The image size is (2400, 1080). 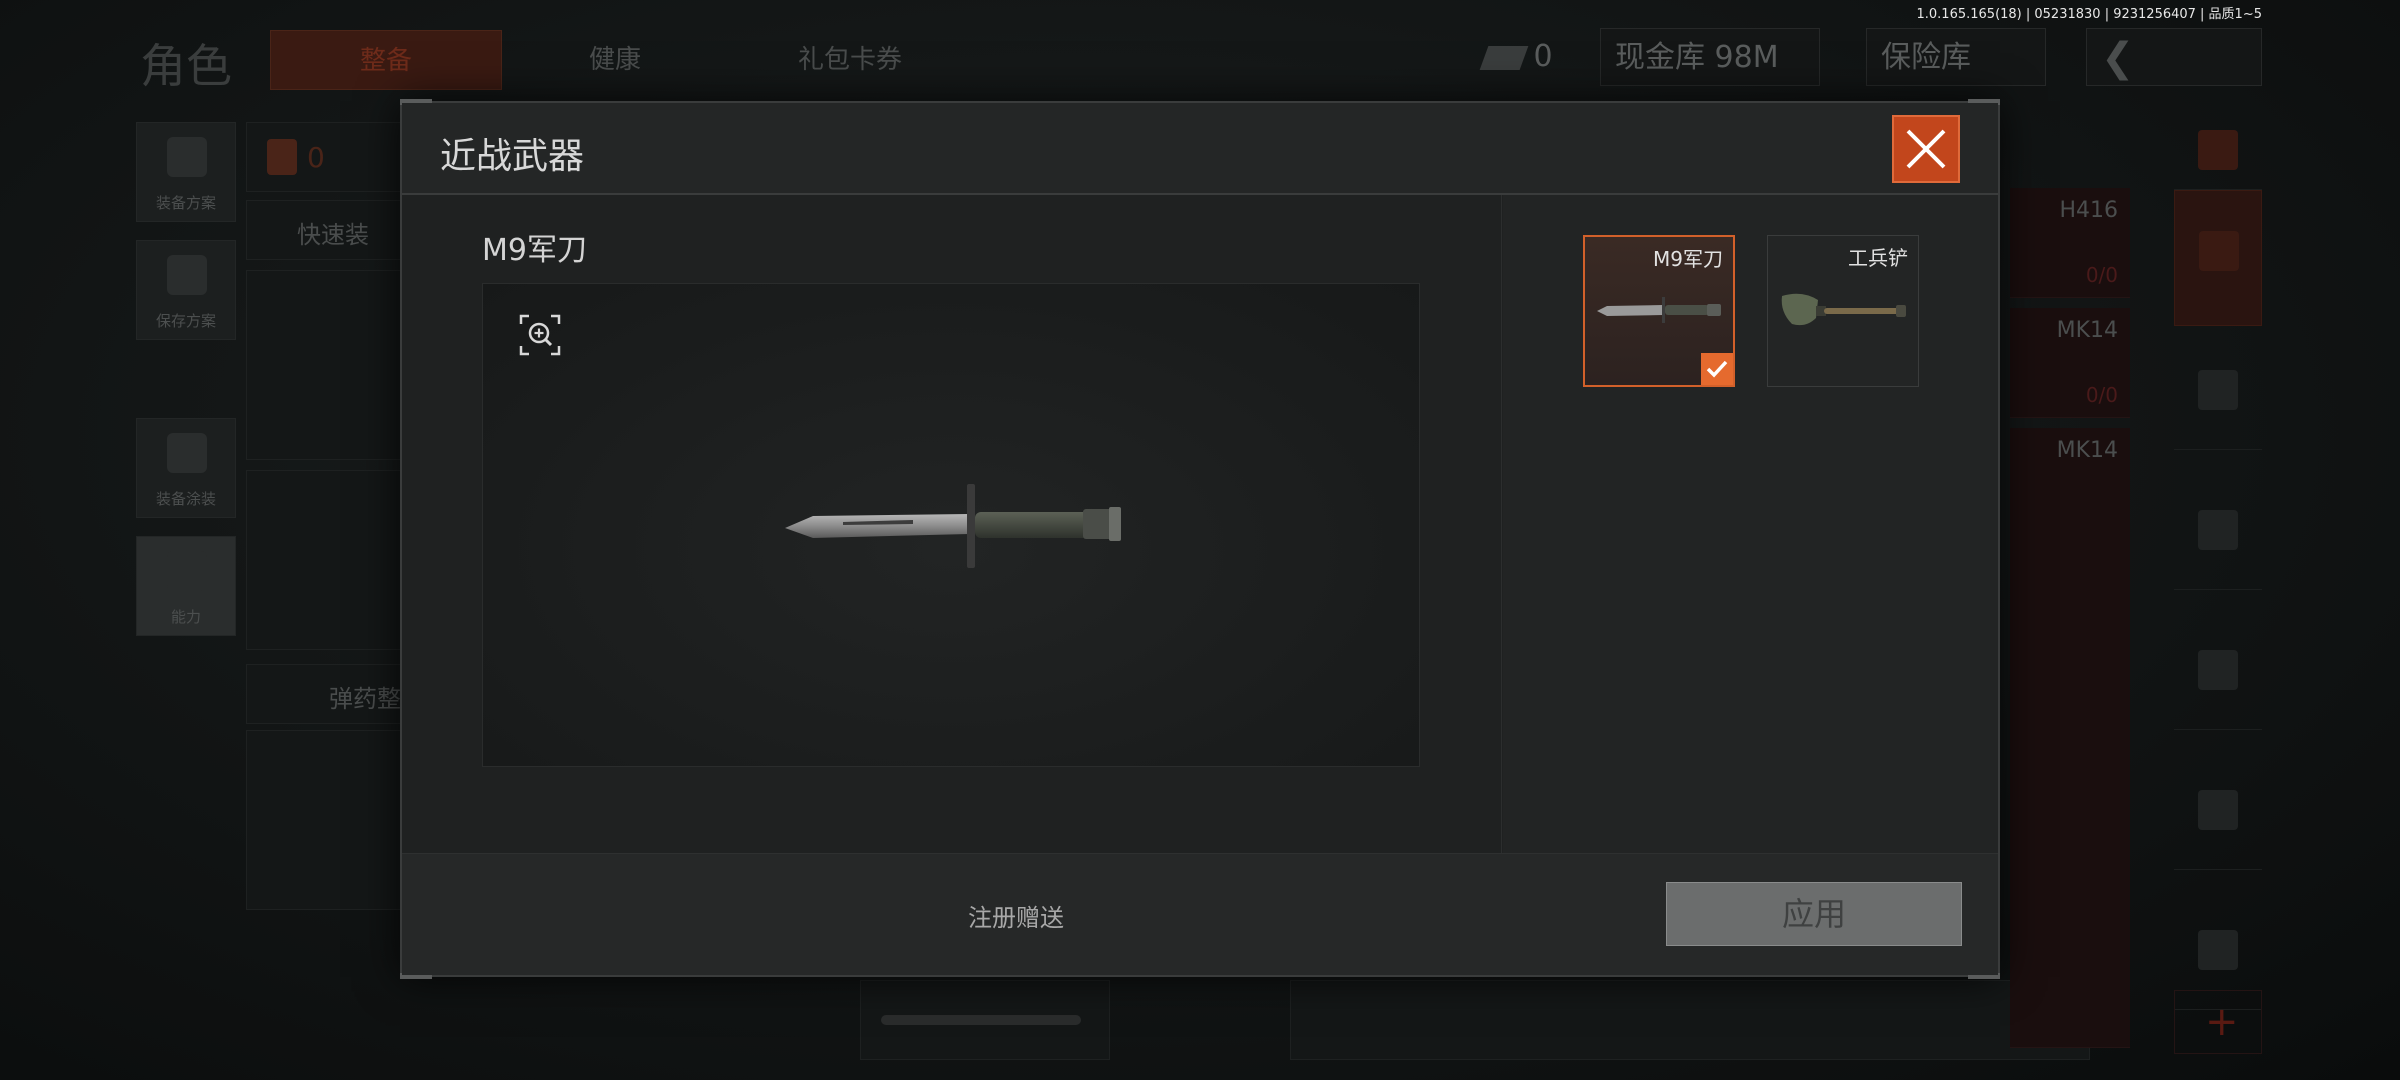 I want to click on tab-gift-vouchers: 礼包卡券, so click(x=850, y=60).